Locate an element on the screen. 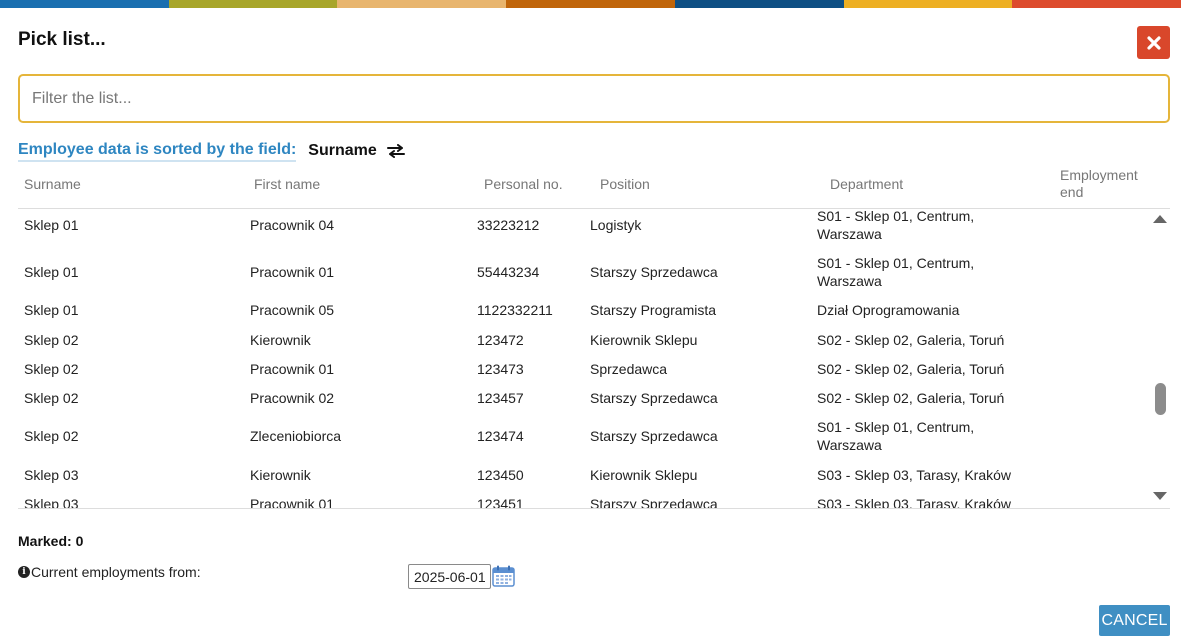 Image resolution: width=1181 pixels, height=643 pixels. cell-personal-no: 123472 is located at coordinates (500, 340).